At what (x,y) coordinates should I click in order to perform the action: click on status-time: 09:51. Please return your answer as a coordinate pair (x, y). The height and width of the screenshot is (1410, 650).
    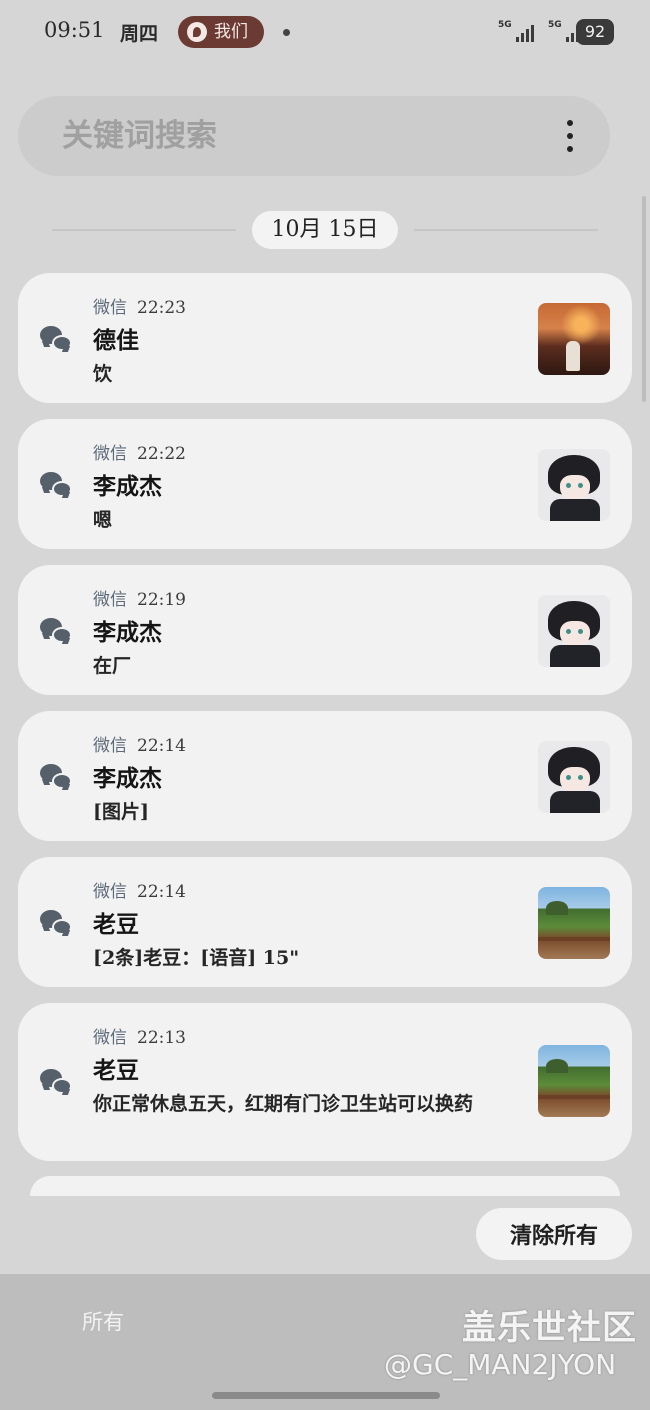
    Looking at the image, I should click on (74, 30).